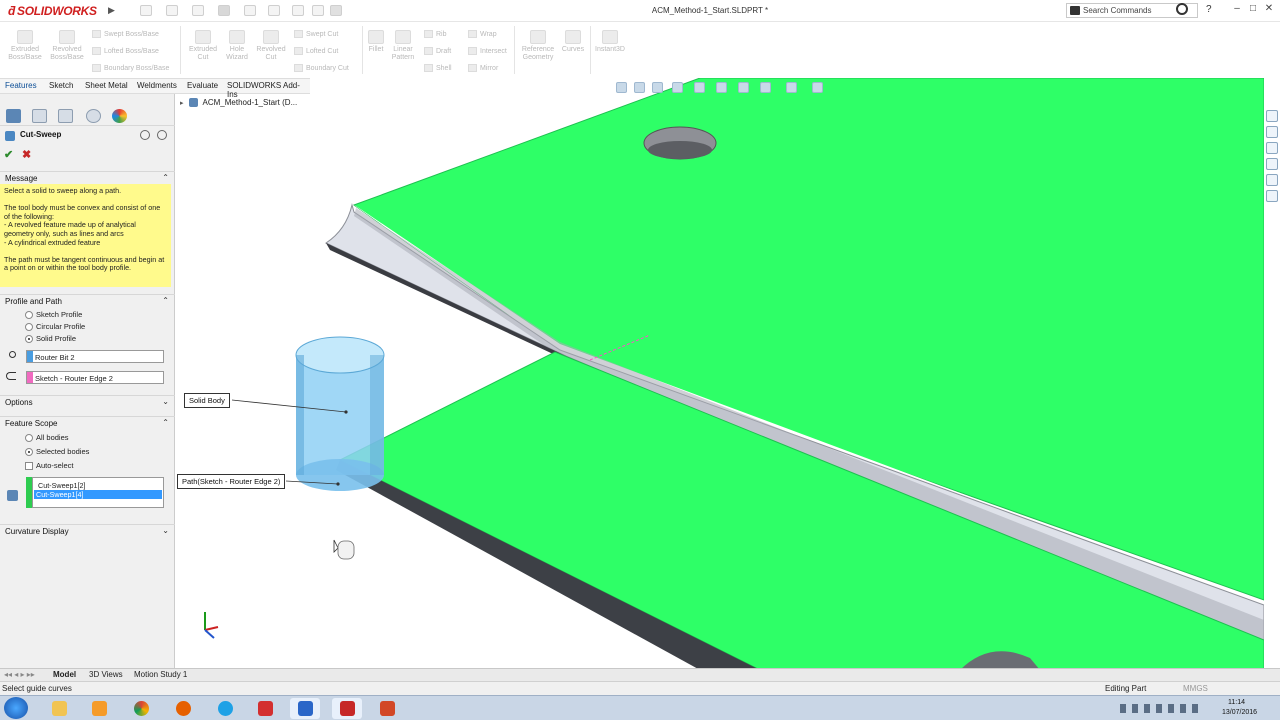 This screenshot has width=1280, height=720. I want to click on hide-show-items-icon, so click(743, 87).